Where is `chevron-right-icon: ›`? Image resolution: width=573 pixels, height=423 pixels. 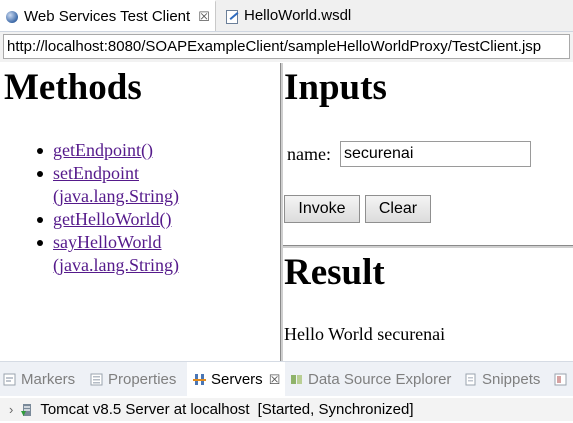
chevron-right-icon: › is located at coordinates (11, 409).